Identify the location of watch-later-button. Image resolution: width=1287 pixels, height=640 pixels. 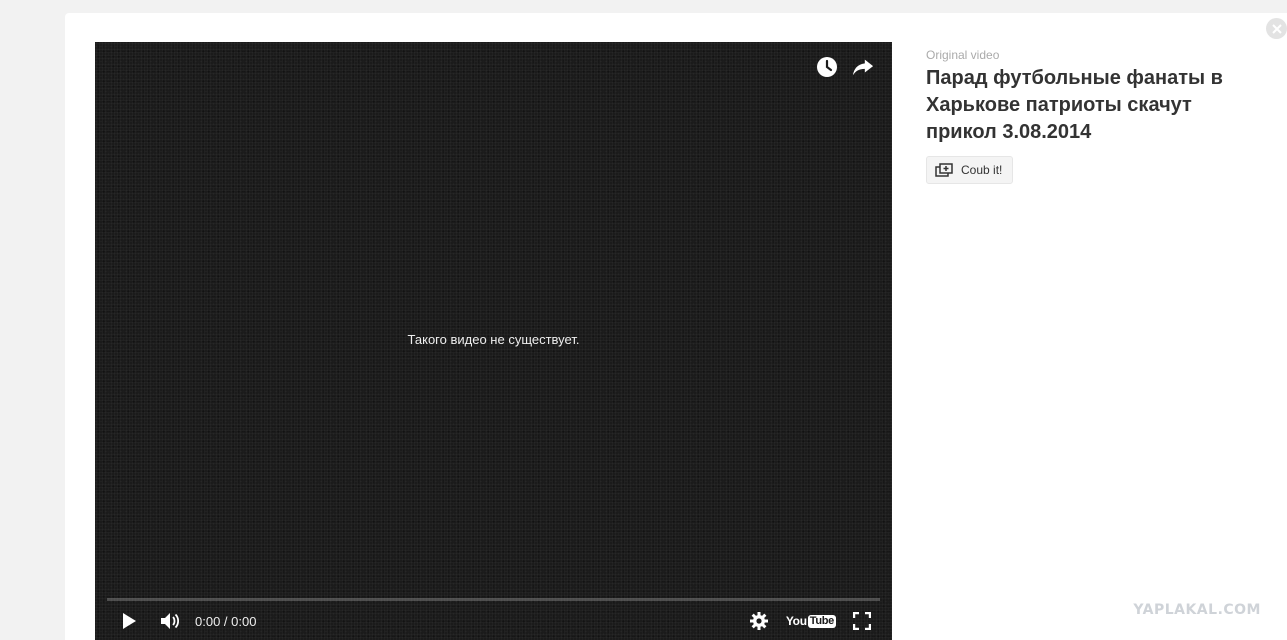
(827, 67).